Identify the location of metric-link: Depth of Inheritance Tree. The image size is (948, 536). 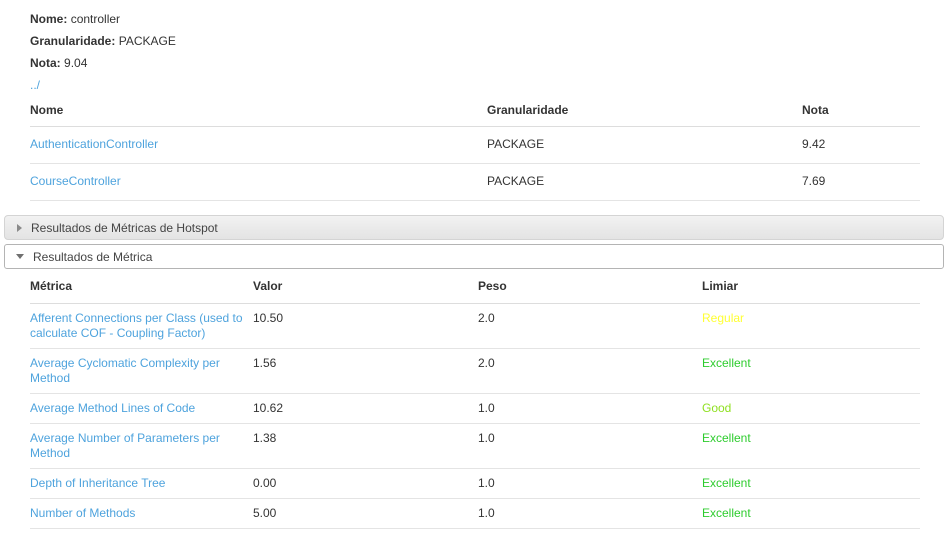
(97, 483).